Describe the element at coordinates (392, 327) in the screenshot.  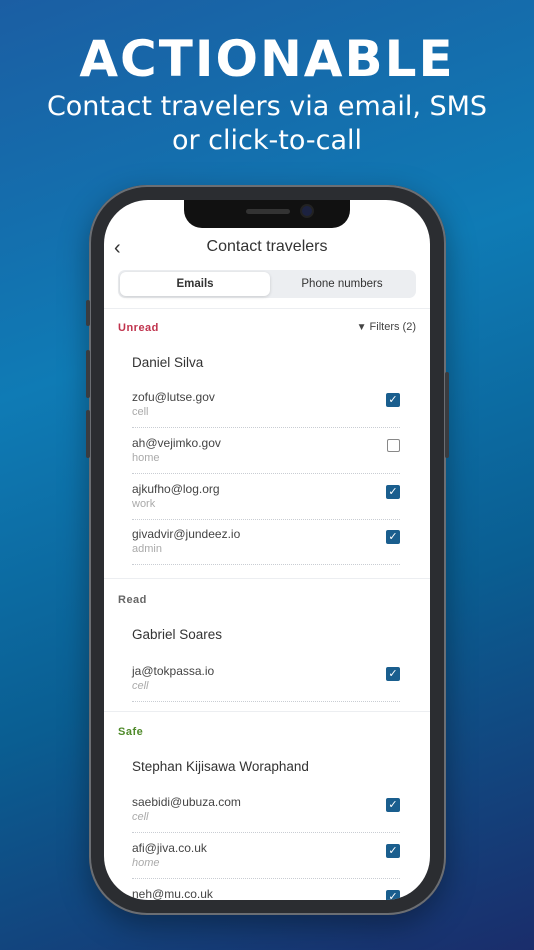
I see `filters-label: Filters (2)` at that location.